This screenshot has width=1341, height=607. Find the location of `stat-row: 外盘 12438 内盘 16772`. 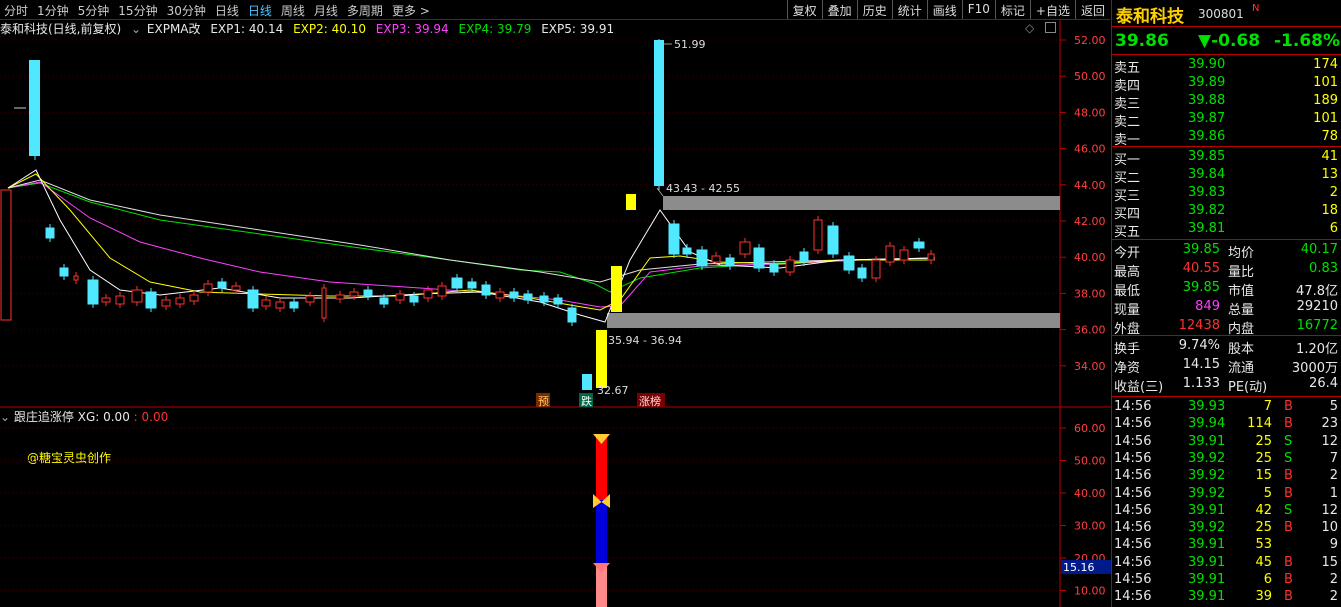

stat-row: 外盘 12438 内盘 16772 is located at coordinates (1226, 327).